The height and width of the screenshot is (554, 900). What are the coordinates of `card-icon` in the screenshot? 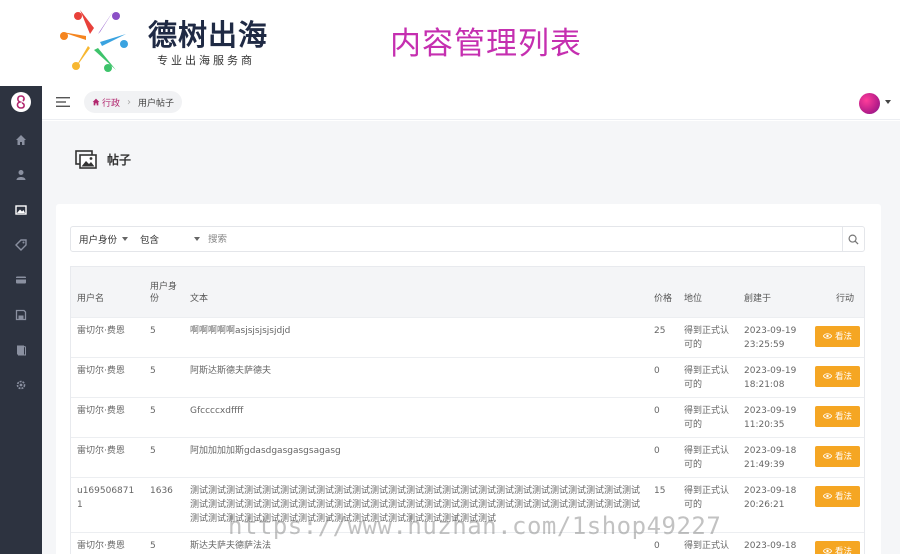 It's located at (21, 280).